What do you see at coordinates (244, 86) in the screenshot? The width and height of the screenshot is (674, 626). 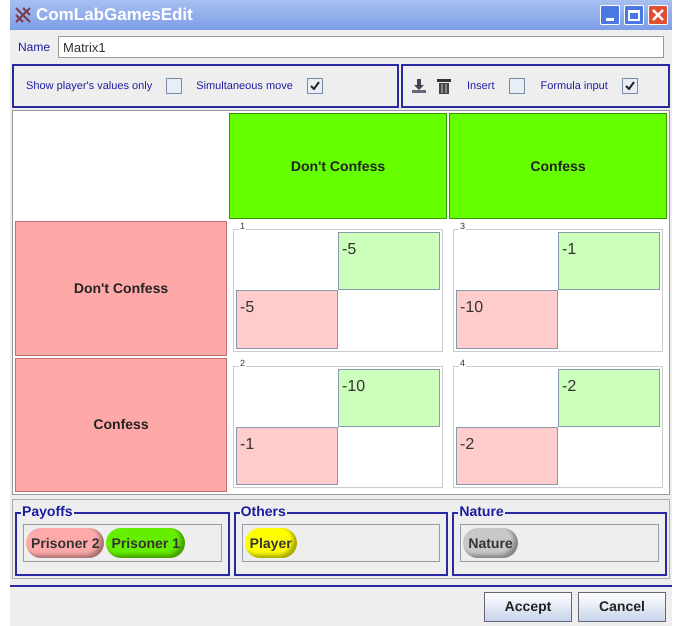 I see `option-label: Simultaneous move` at bounding box center [244, 86].